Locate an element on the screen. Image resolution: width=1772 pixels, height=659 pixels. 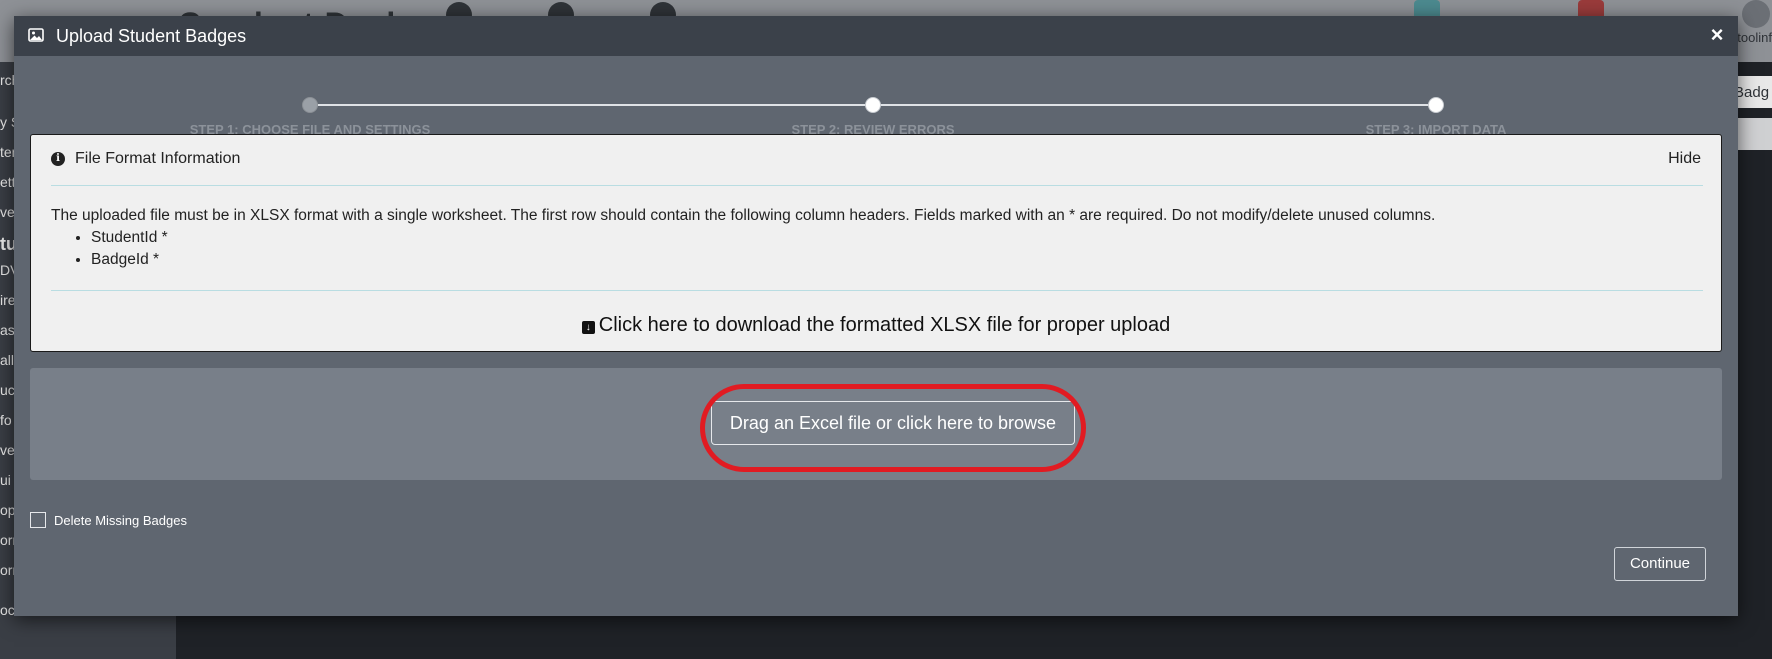
delete-missing-label: Delete Missing Badges is located at coordinates (120, 520).